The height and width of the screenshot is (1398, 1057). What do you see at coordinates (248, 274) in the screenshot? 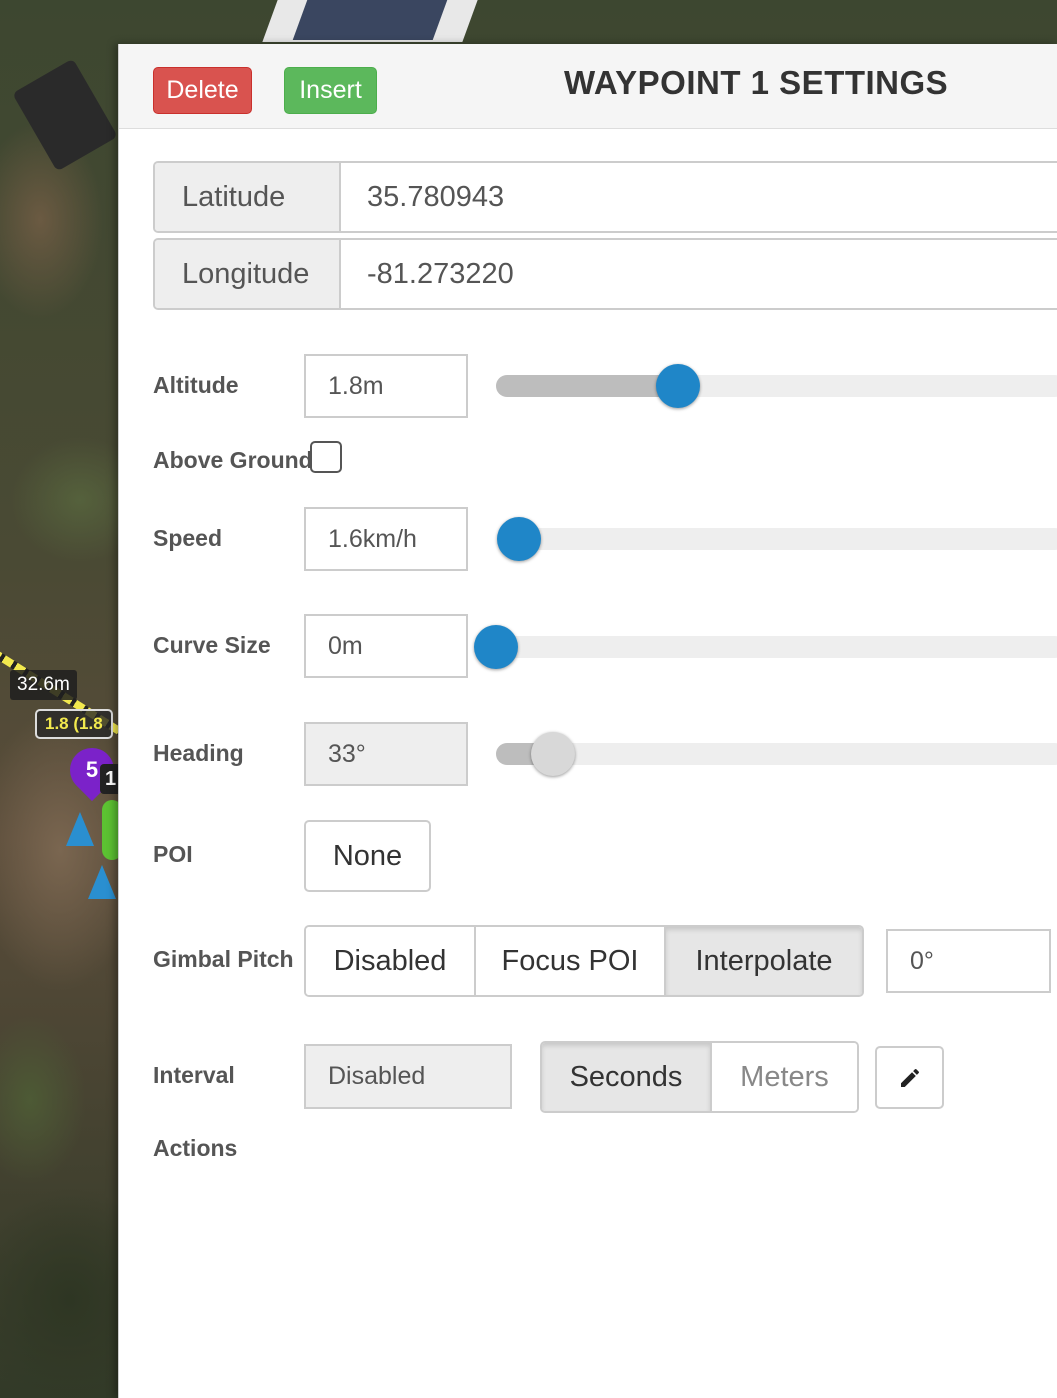
I see `longitude-label: Longitude` at bounding box center [248, 274].